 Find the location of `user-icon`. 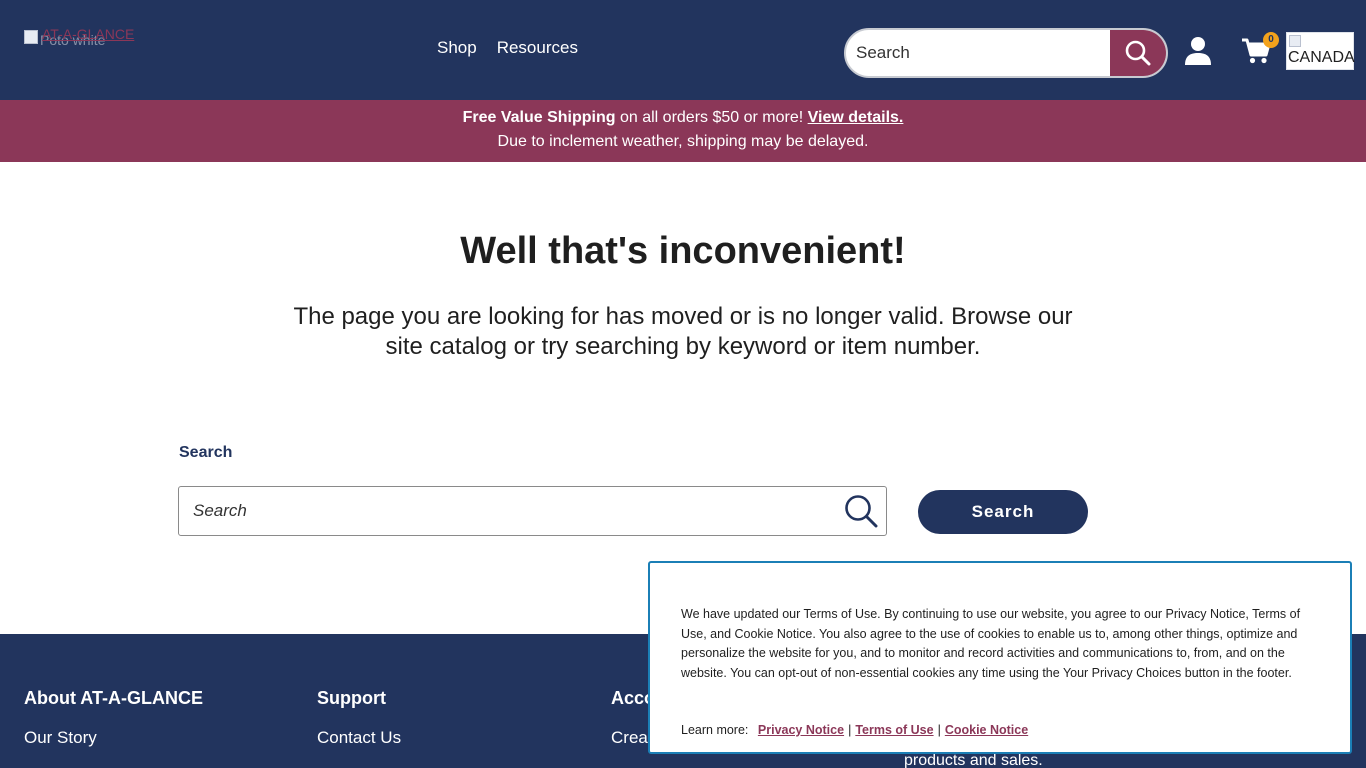

user-icon is located at coordinates (1198, 51).